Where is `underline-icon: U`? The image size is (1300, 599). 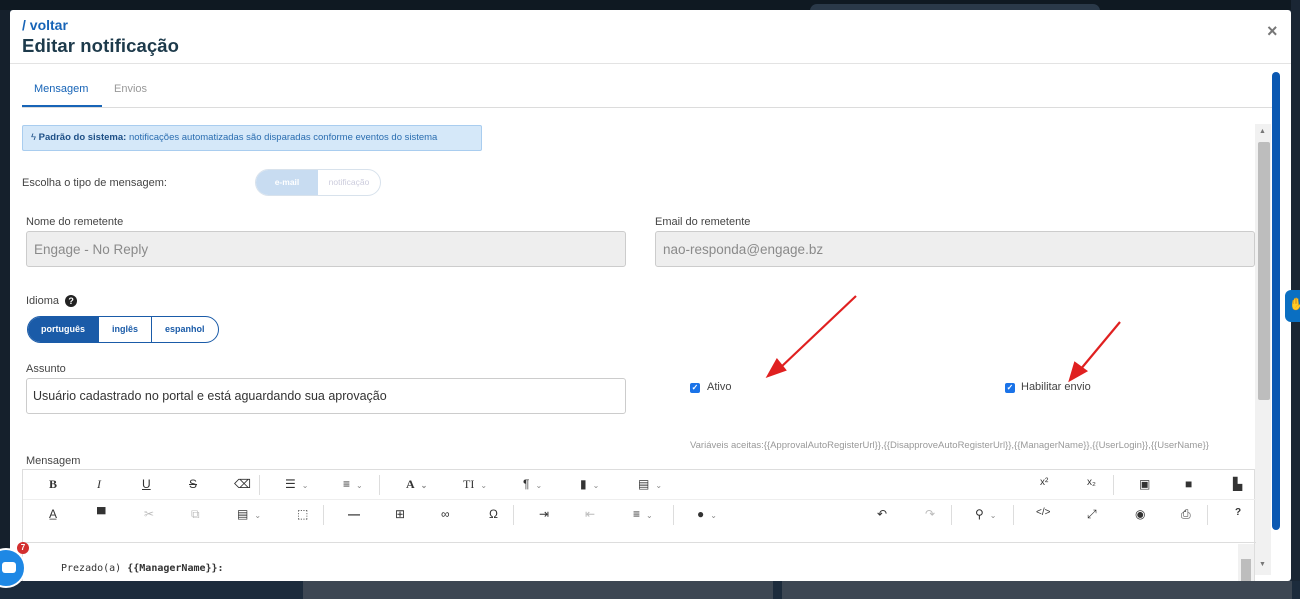 underline-icon: U is located at coordinates (146, 484).